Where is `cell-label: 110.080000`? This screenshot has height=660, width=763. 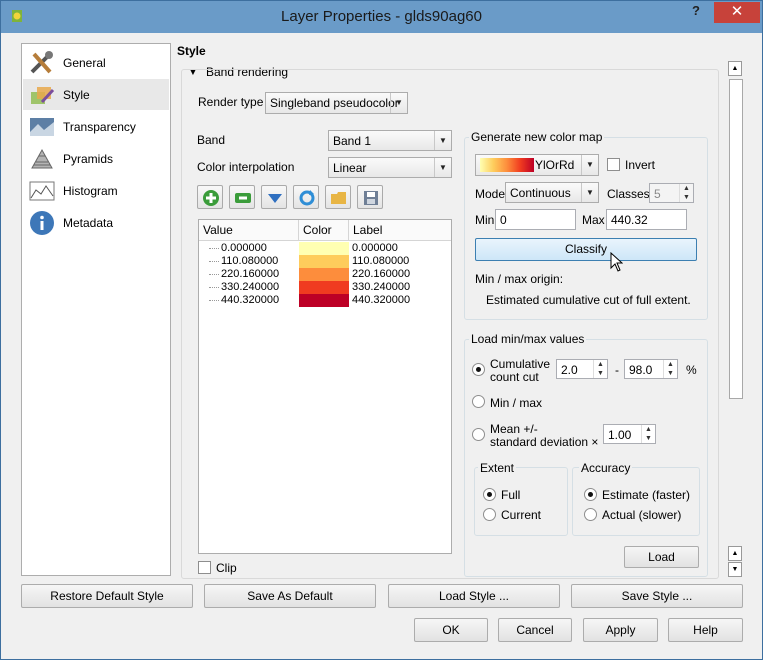
cell-label: 110.080000 is located at coordinates (381, 261).